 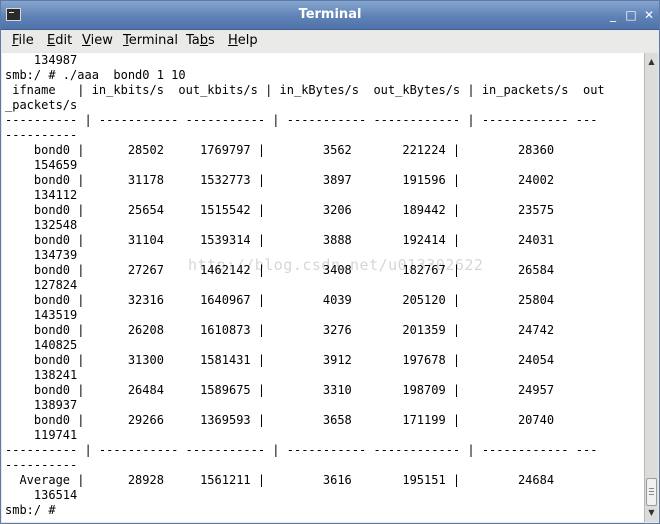 What do you see at coordinates (150, 40) in the screenshot?
I see `menu-terminal: Terminal` at bounding box center [150, 40].